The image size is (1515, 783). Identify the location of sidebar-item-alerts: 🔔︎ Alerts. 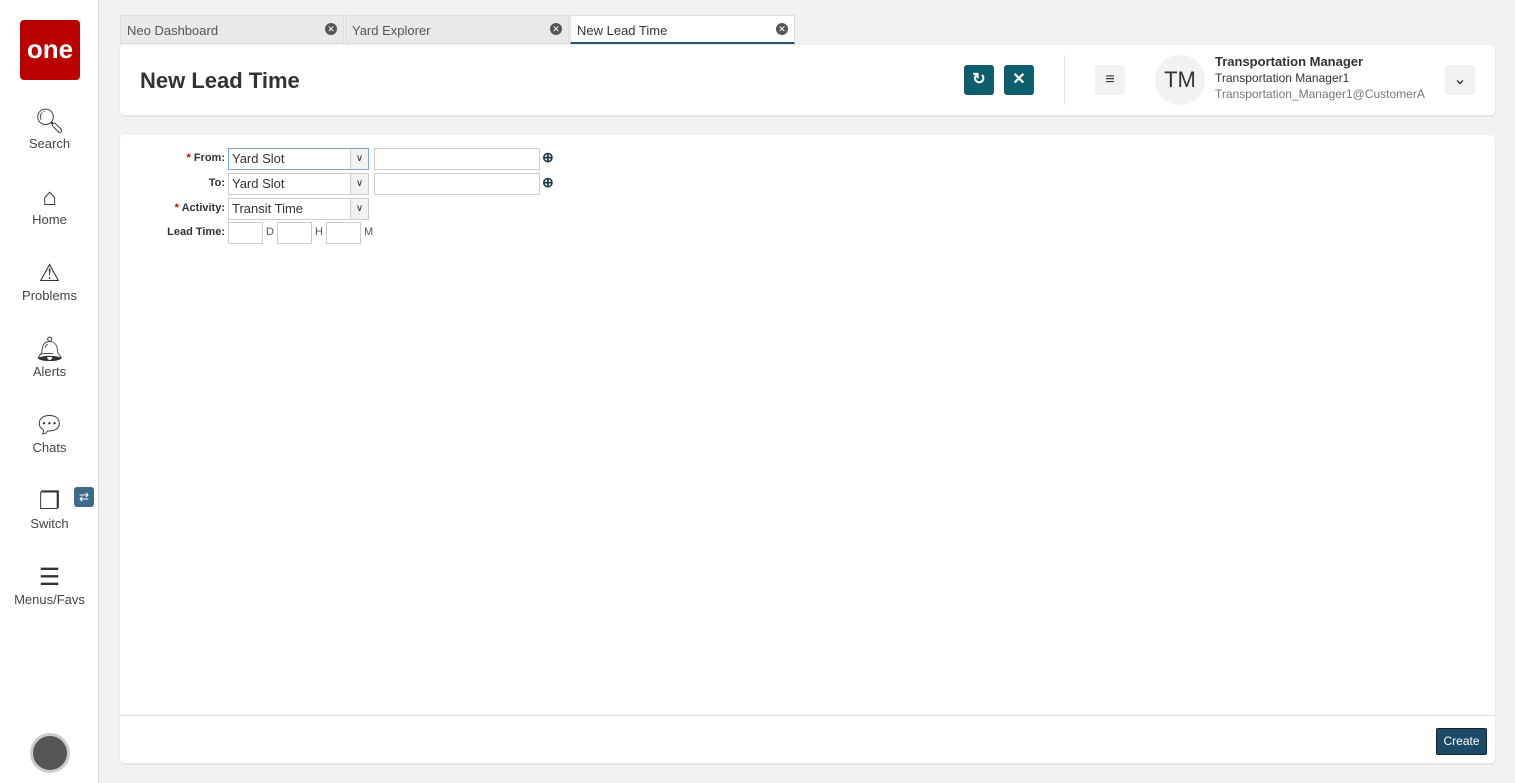
(49, 357).